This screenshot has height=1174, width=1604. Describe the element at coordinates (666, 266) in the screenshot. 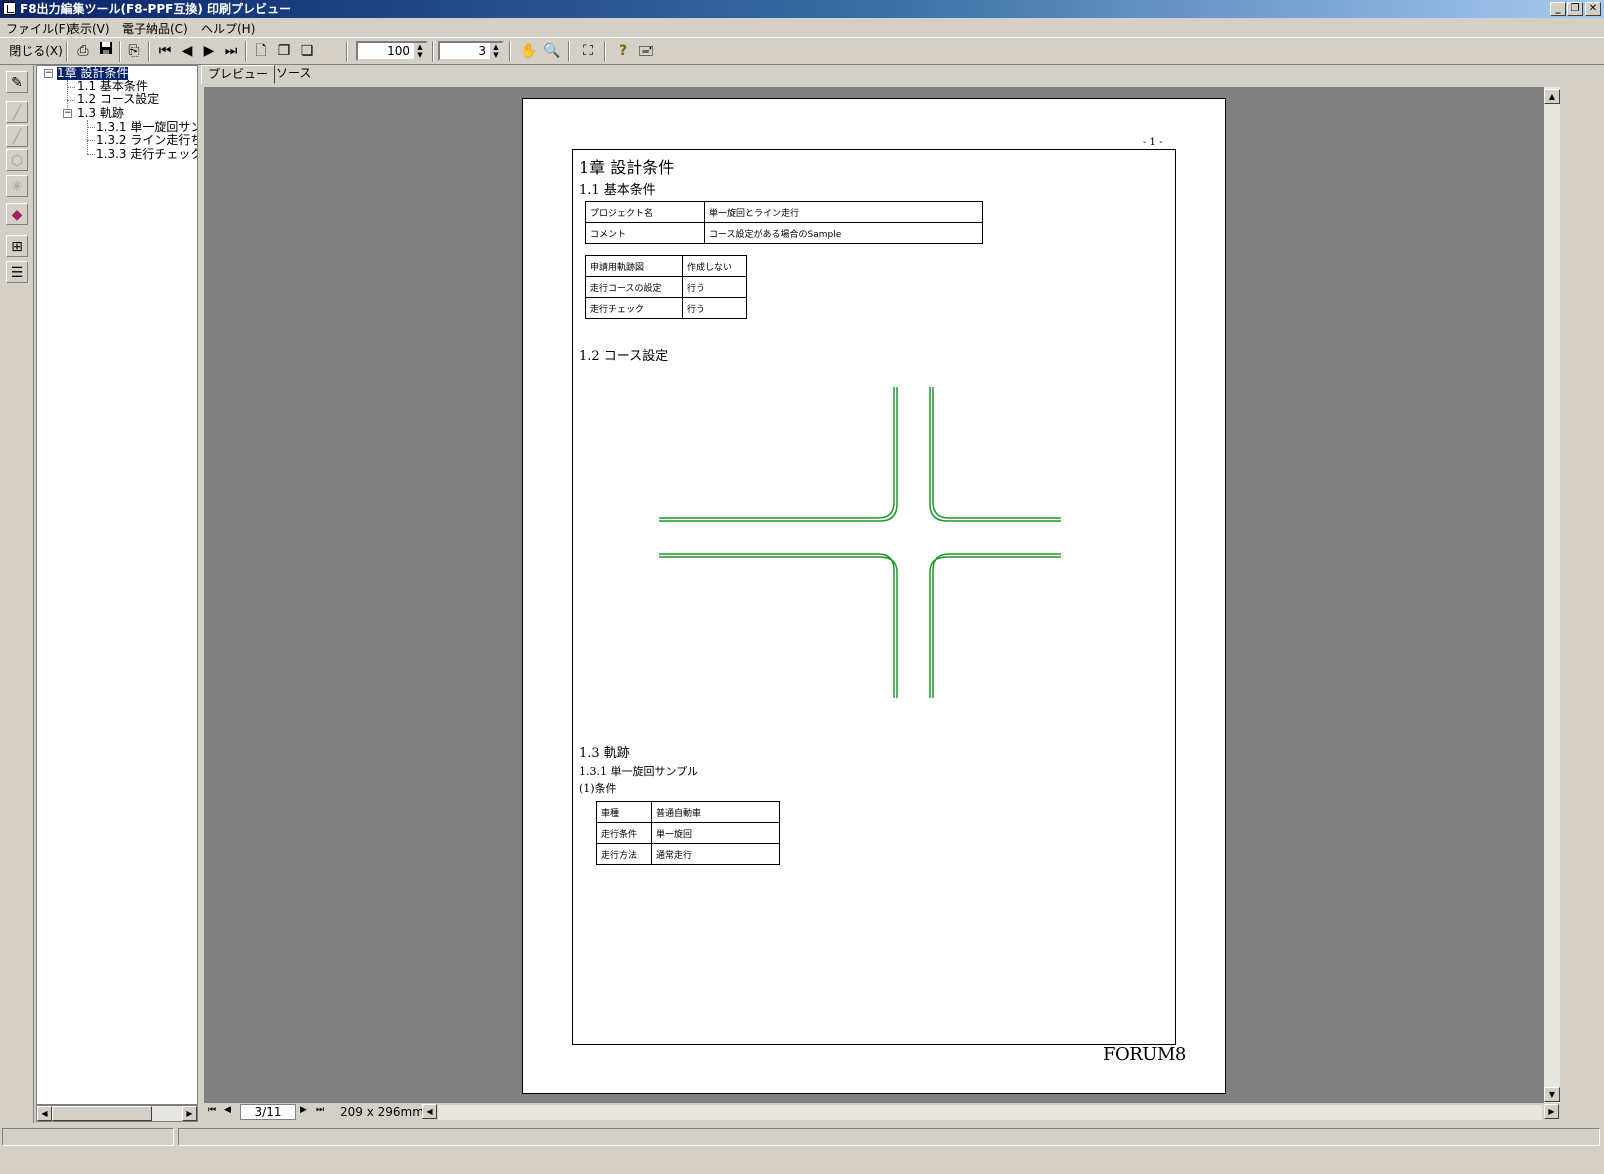

I see `table-row: 申請用軌跡図 作成しない` at that location.